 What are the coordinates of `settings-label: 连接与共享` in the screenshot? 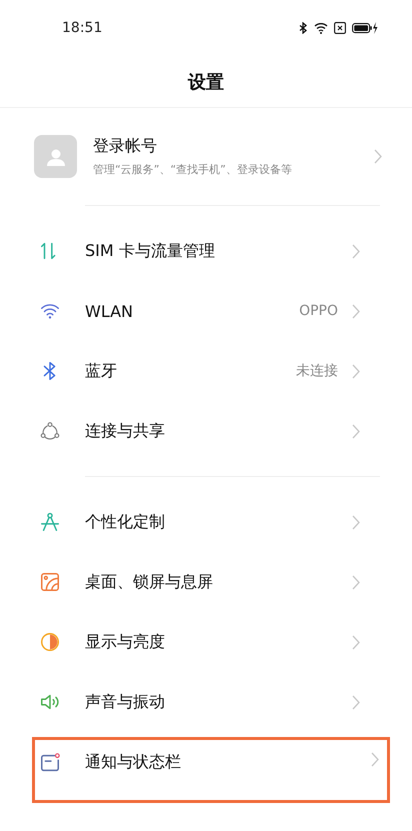 It's located at (125, 431).